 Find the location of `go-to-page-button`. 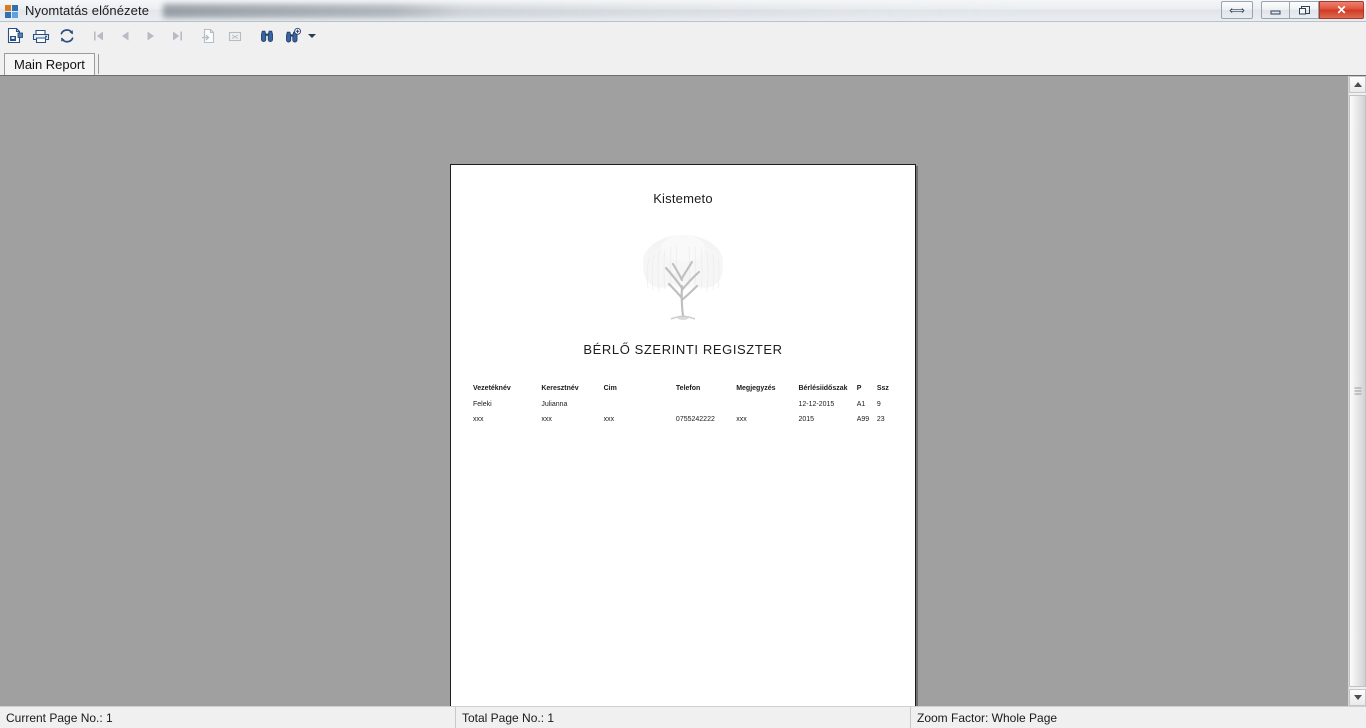

go-to-page-button is located at coordinates (209, 36).